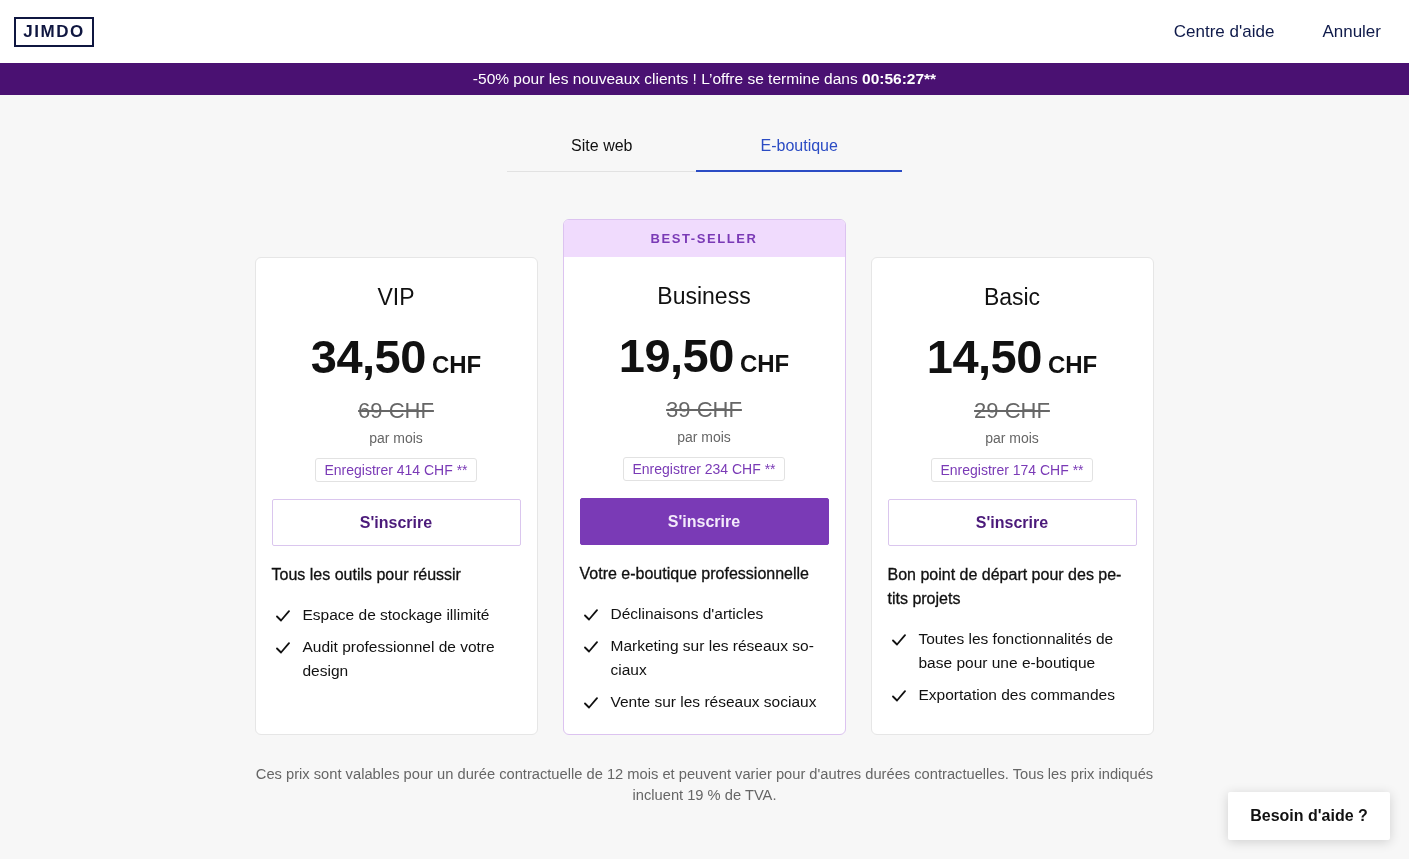 This screenshot has width=1409, height=859. What do you see at coordinates (704, 238) in the screenshot?
I see `best-seller-label: BEST-SELLER` at bounding box center [704, 238].